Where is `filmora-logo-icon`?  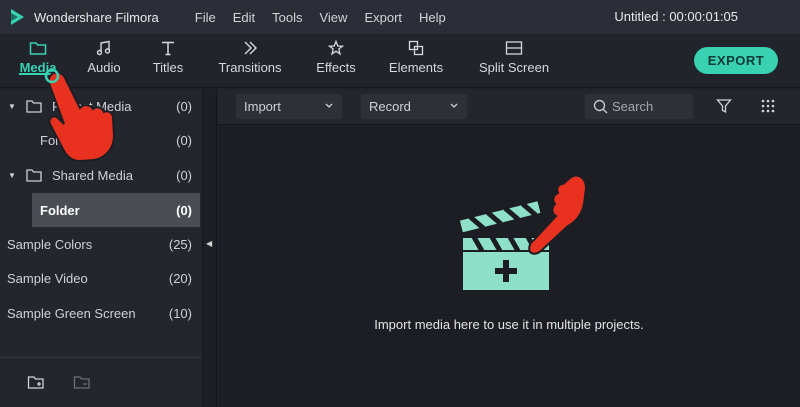
filmora-logo-icon is located at coordinates (17, 17).